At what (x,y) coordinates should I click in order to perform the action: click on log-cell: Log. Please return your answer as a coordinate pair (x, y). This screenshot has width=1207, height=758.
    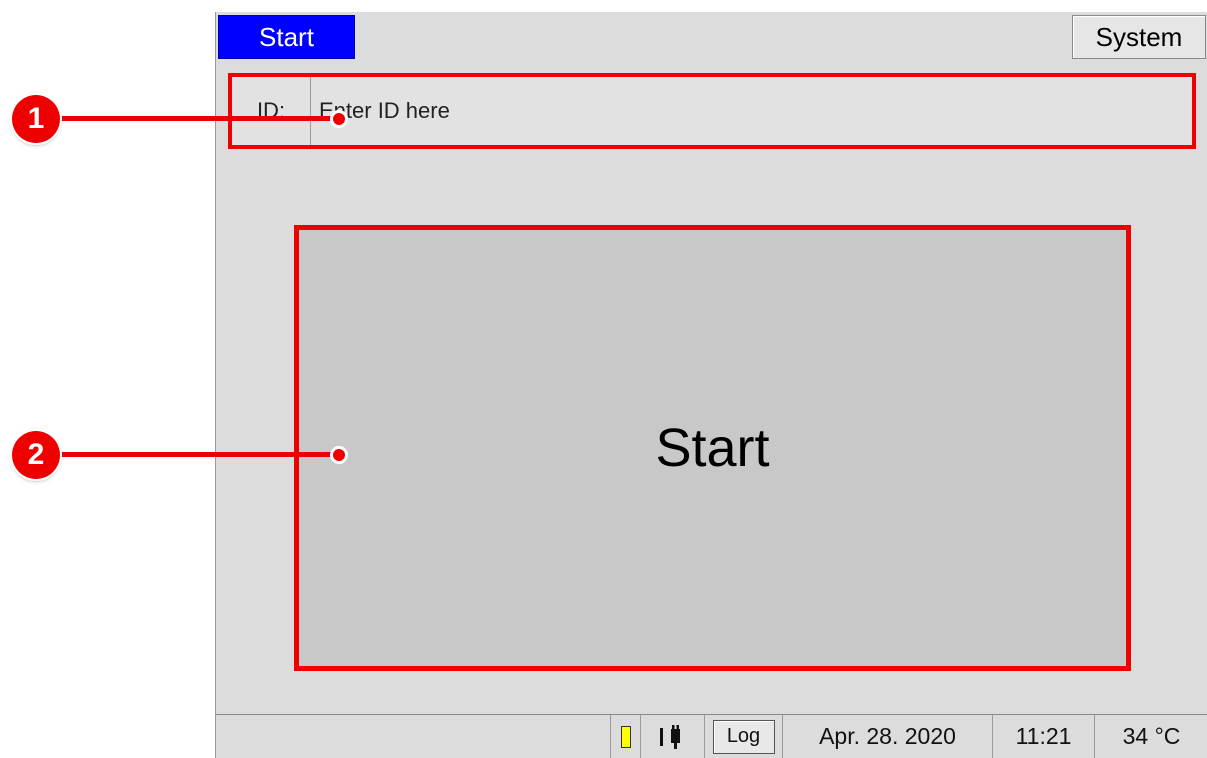
    Looking at the image, I should click on (743, 736).